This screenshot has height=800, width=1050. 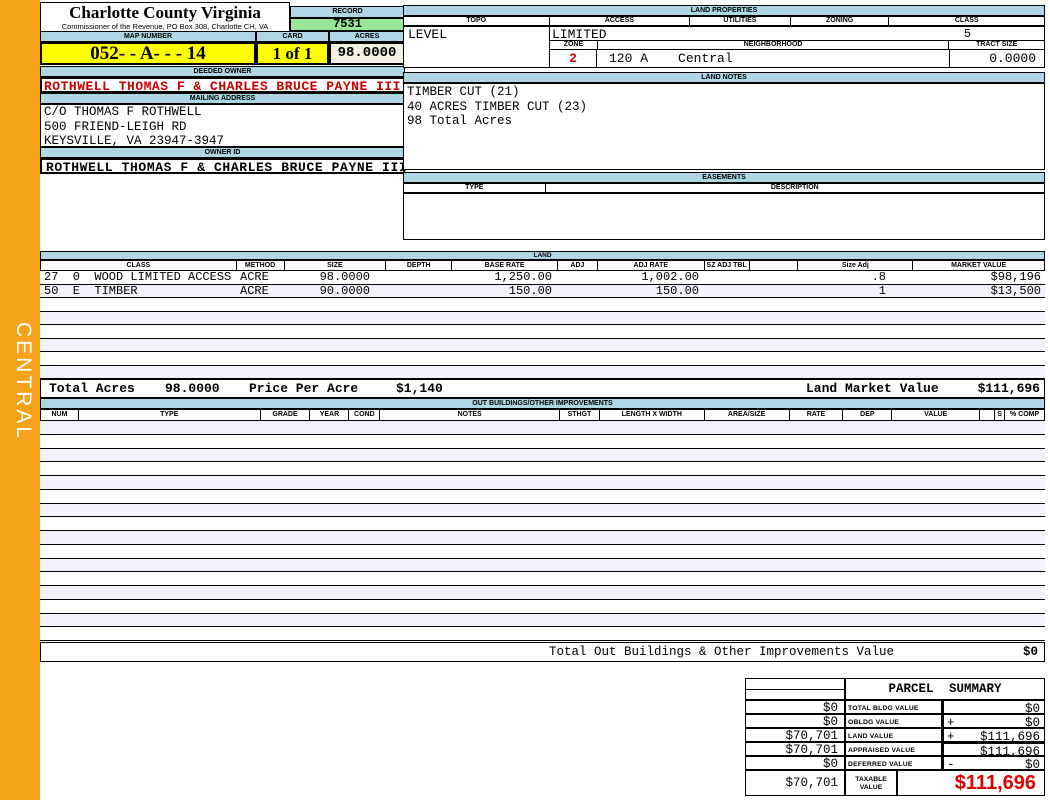 I want to click on land-adj-rate: 150.00, so click(x=677, y=290).